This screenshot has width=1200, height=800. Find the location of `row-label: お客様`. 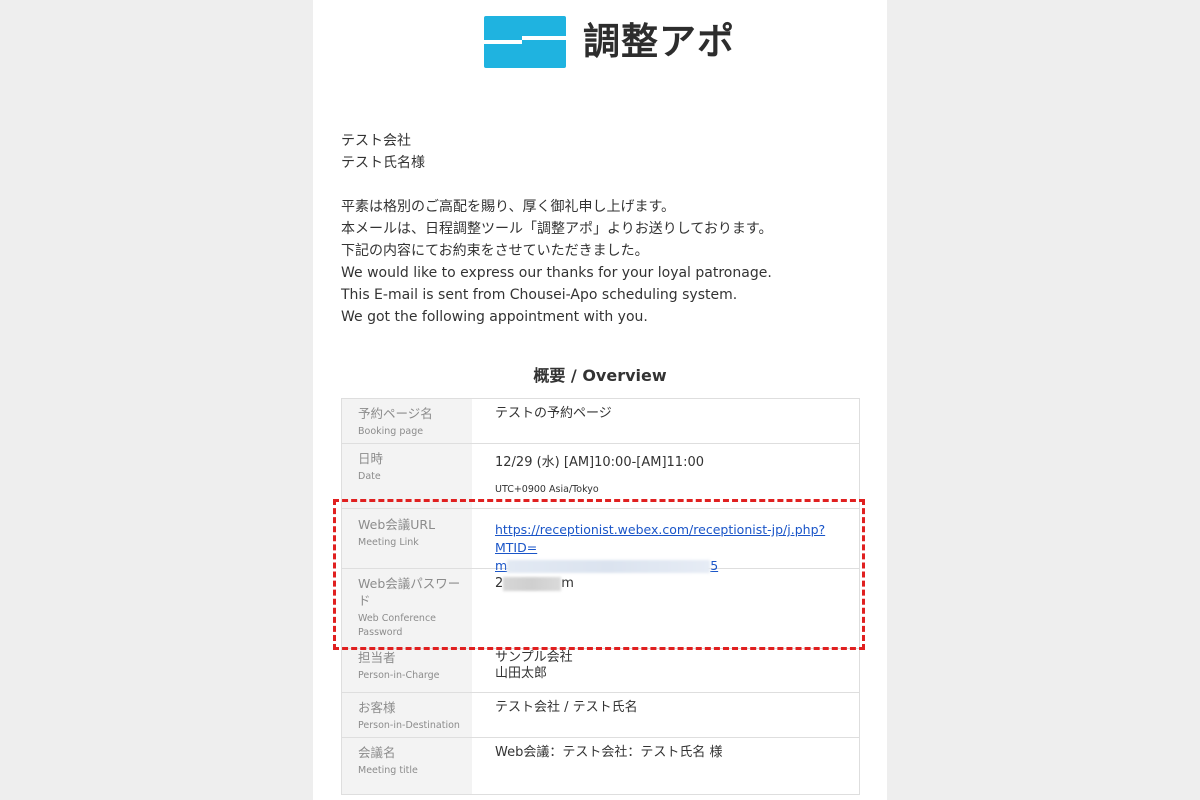

row-label: お客様 is located at coordinates (377, 707).